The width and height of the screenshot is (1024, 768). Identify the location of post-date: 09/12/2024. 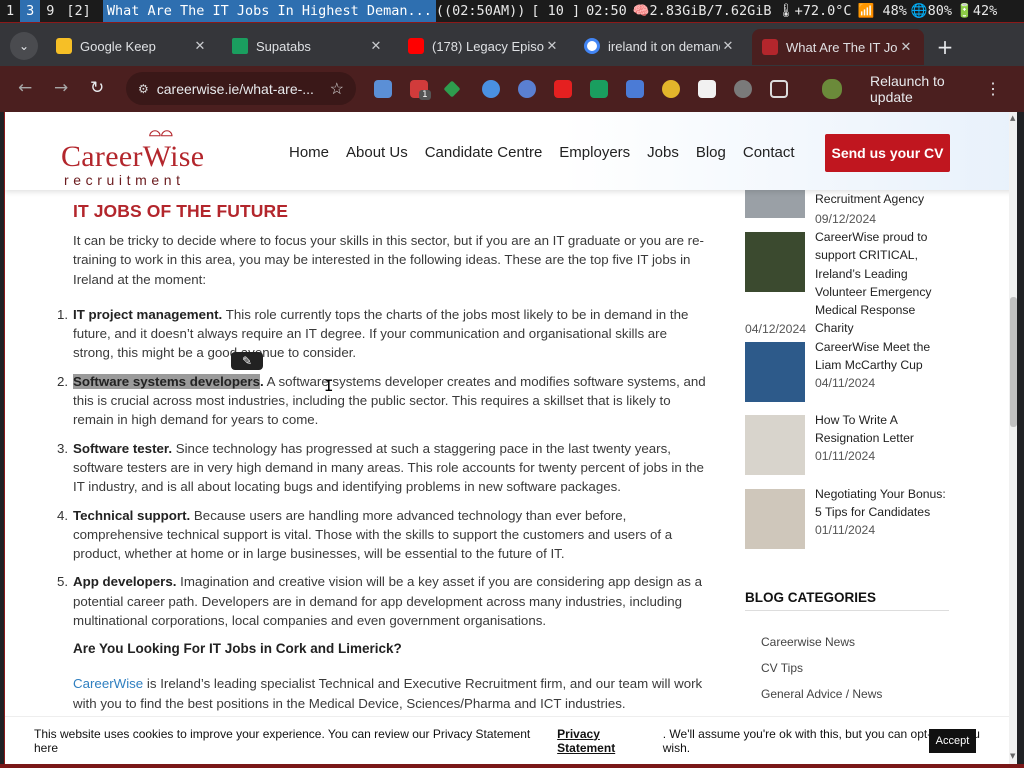
(845, 219).